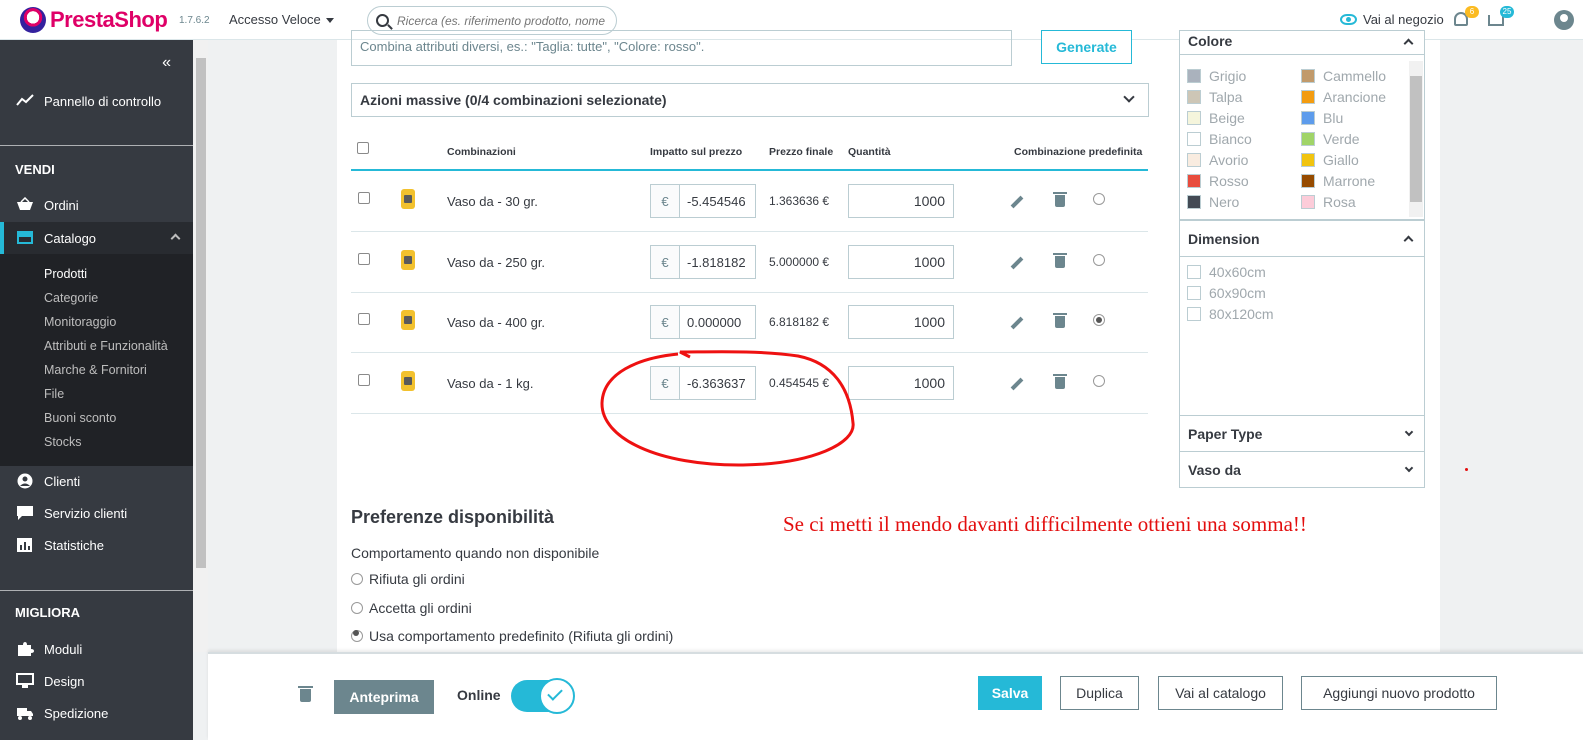 The width and height of the screenshot is (1583, 740). What do you see at coordinates (106, 346) in the screenshot?
I see `sidebar-sub-attributes: Attributi e Funzionalità` at bounding box center [106, 346].